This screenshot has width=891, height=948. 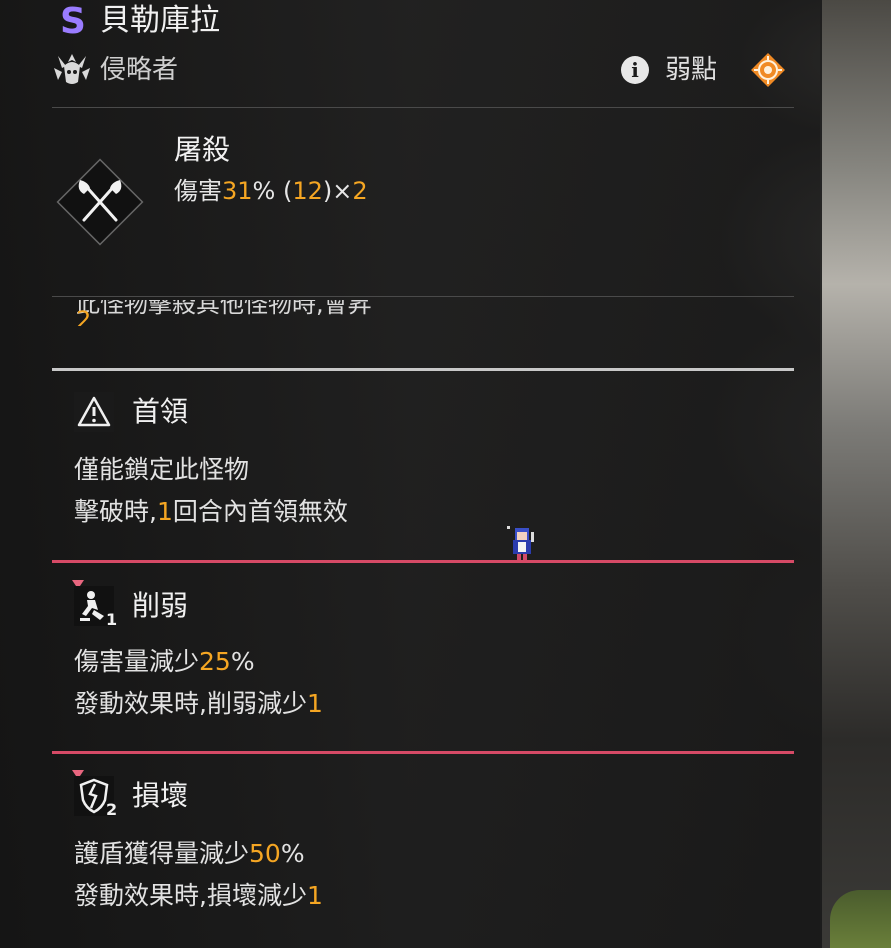 What do you see at coordinates (423, 296) in the screenshot?
I see `attack-divider` at bounding box center [423, 296].